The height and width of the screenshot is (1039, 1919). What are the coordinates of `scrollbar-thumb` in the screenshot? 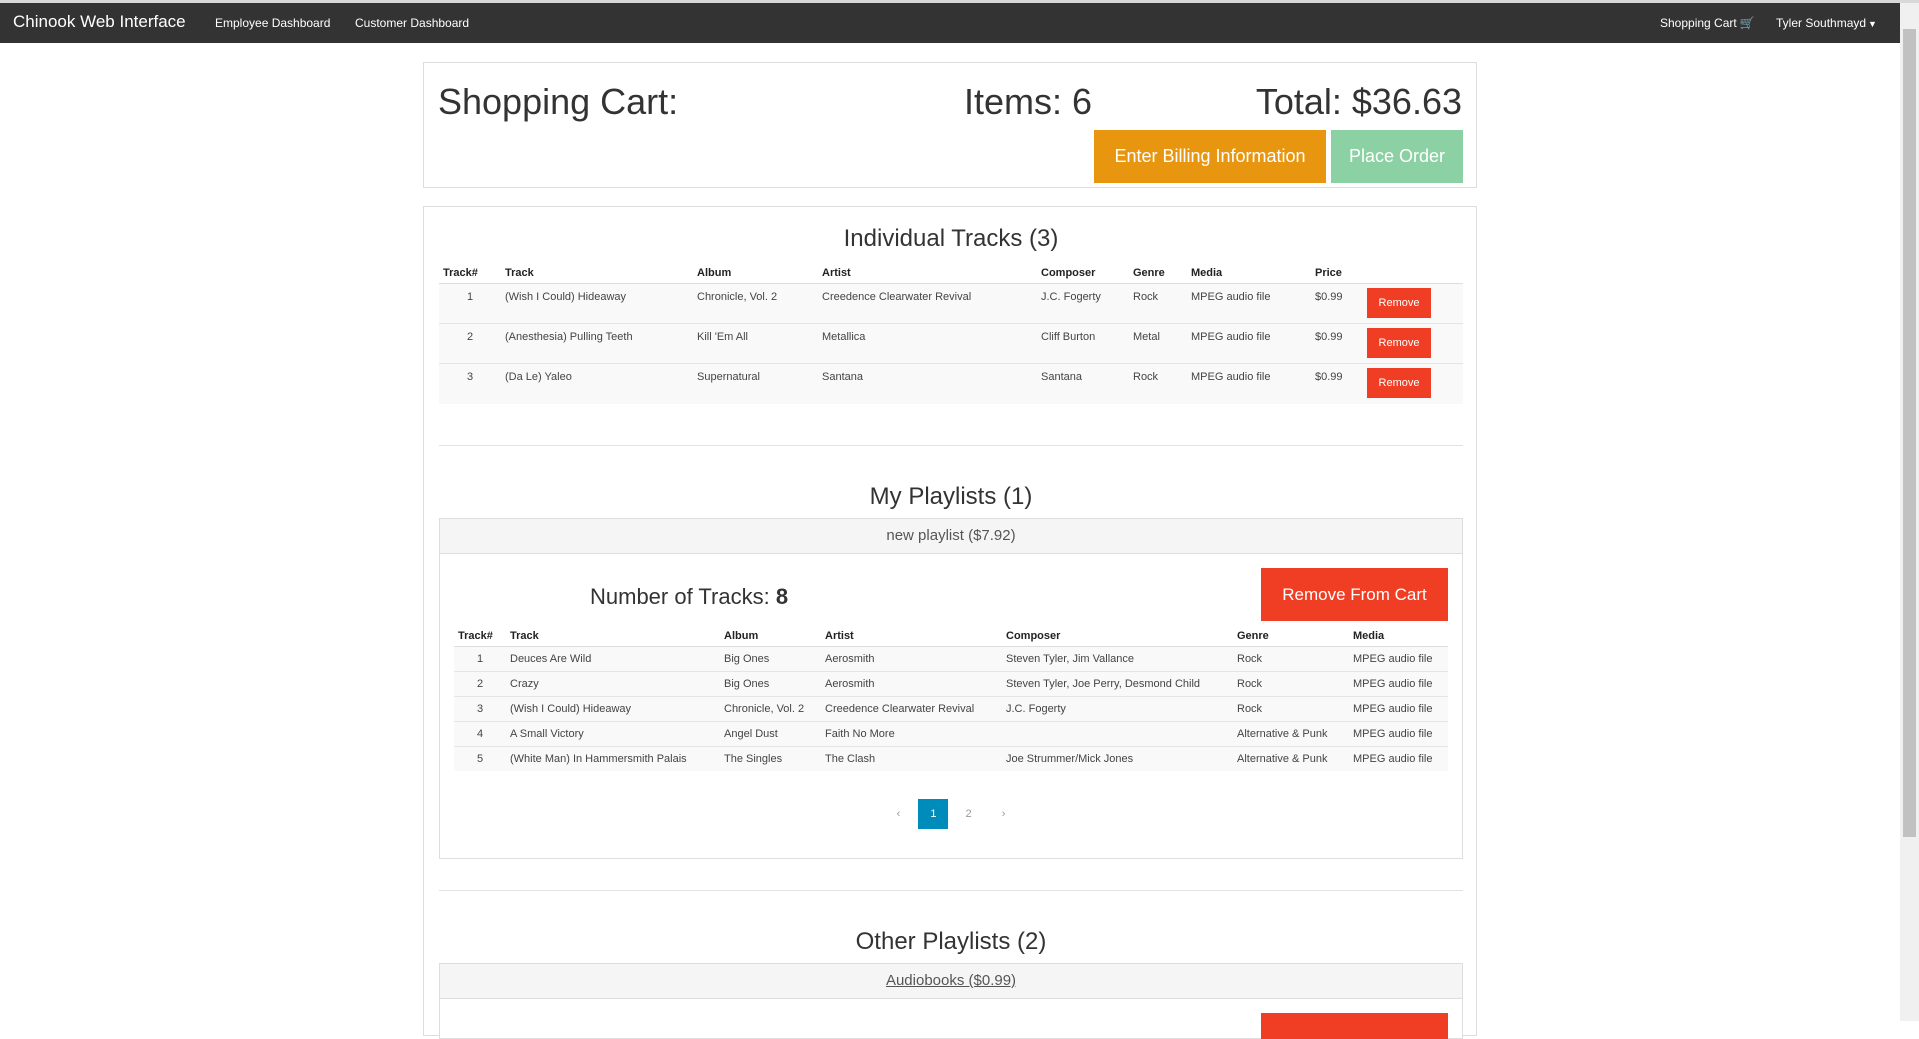 It's located at (1909, 433).